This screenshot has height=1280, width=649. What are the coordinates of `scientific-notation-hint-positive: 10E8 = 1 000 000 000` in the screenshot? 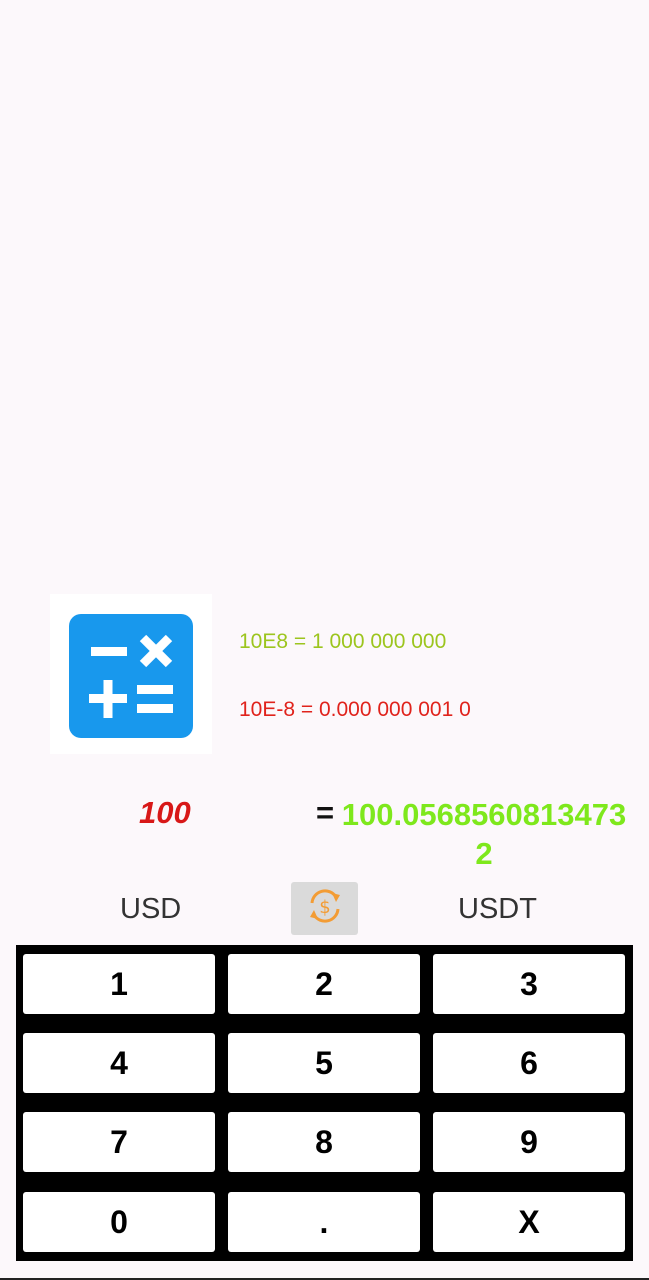 It's located at (343, 641).